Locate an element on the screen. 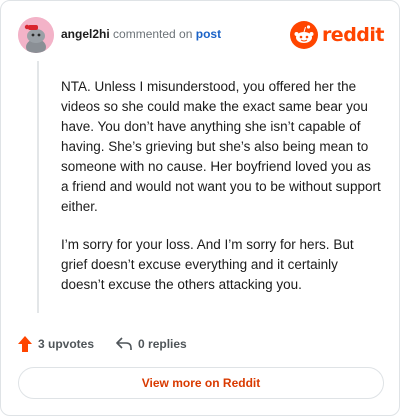 The width and height of the screenshot is (400, 416). reddit-wordmark: reddit is located at coordinates (353, 35).